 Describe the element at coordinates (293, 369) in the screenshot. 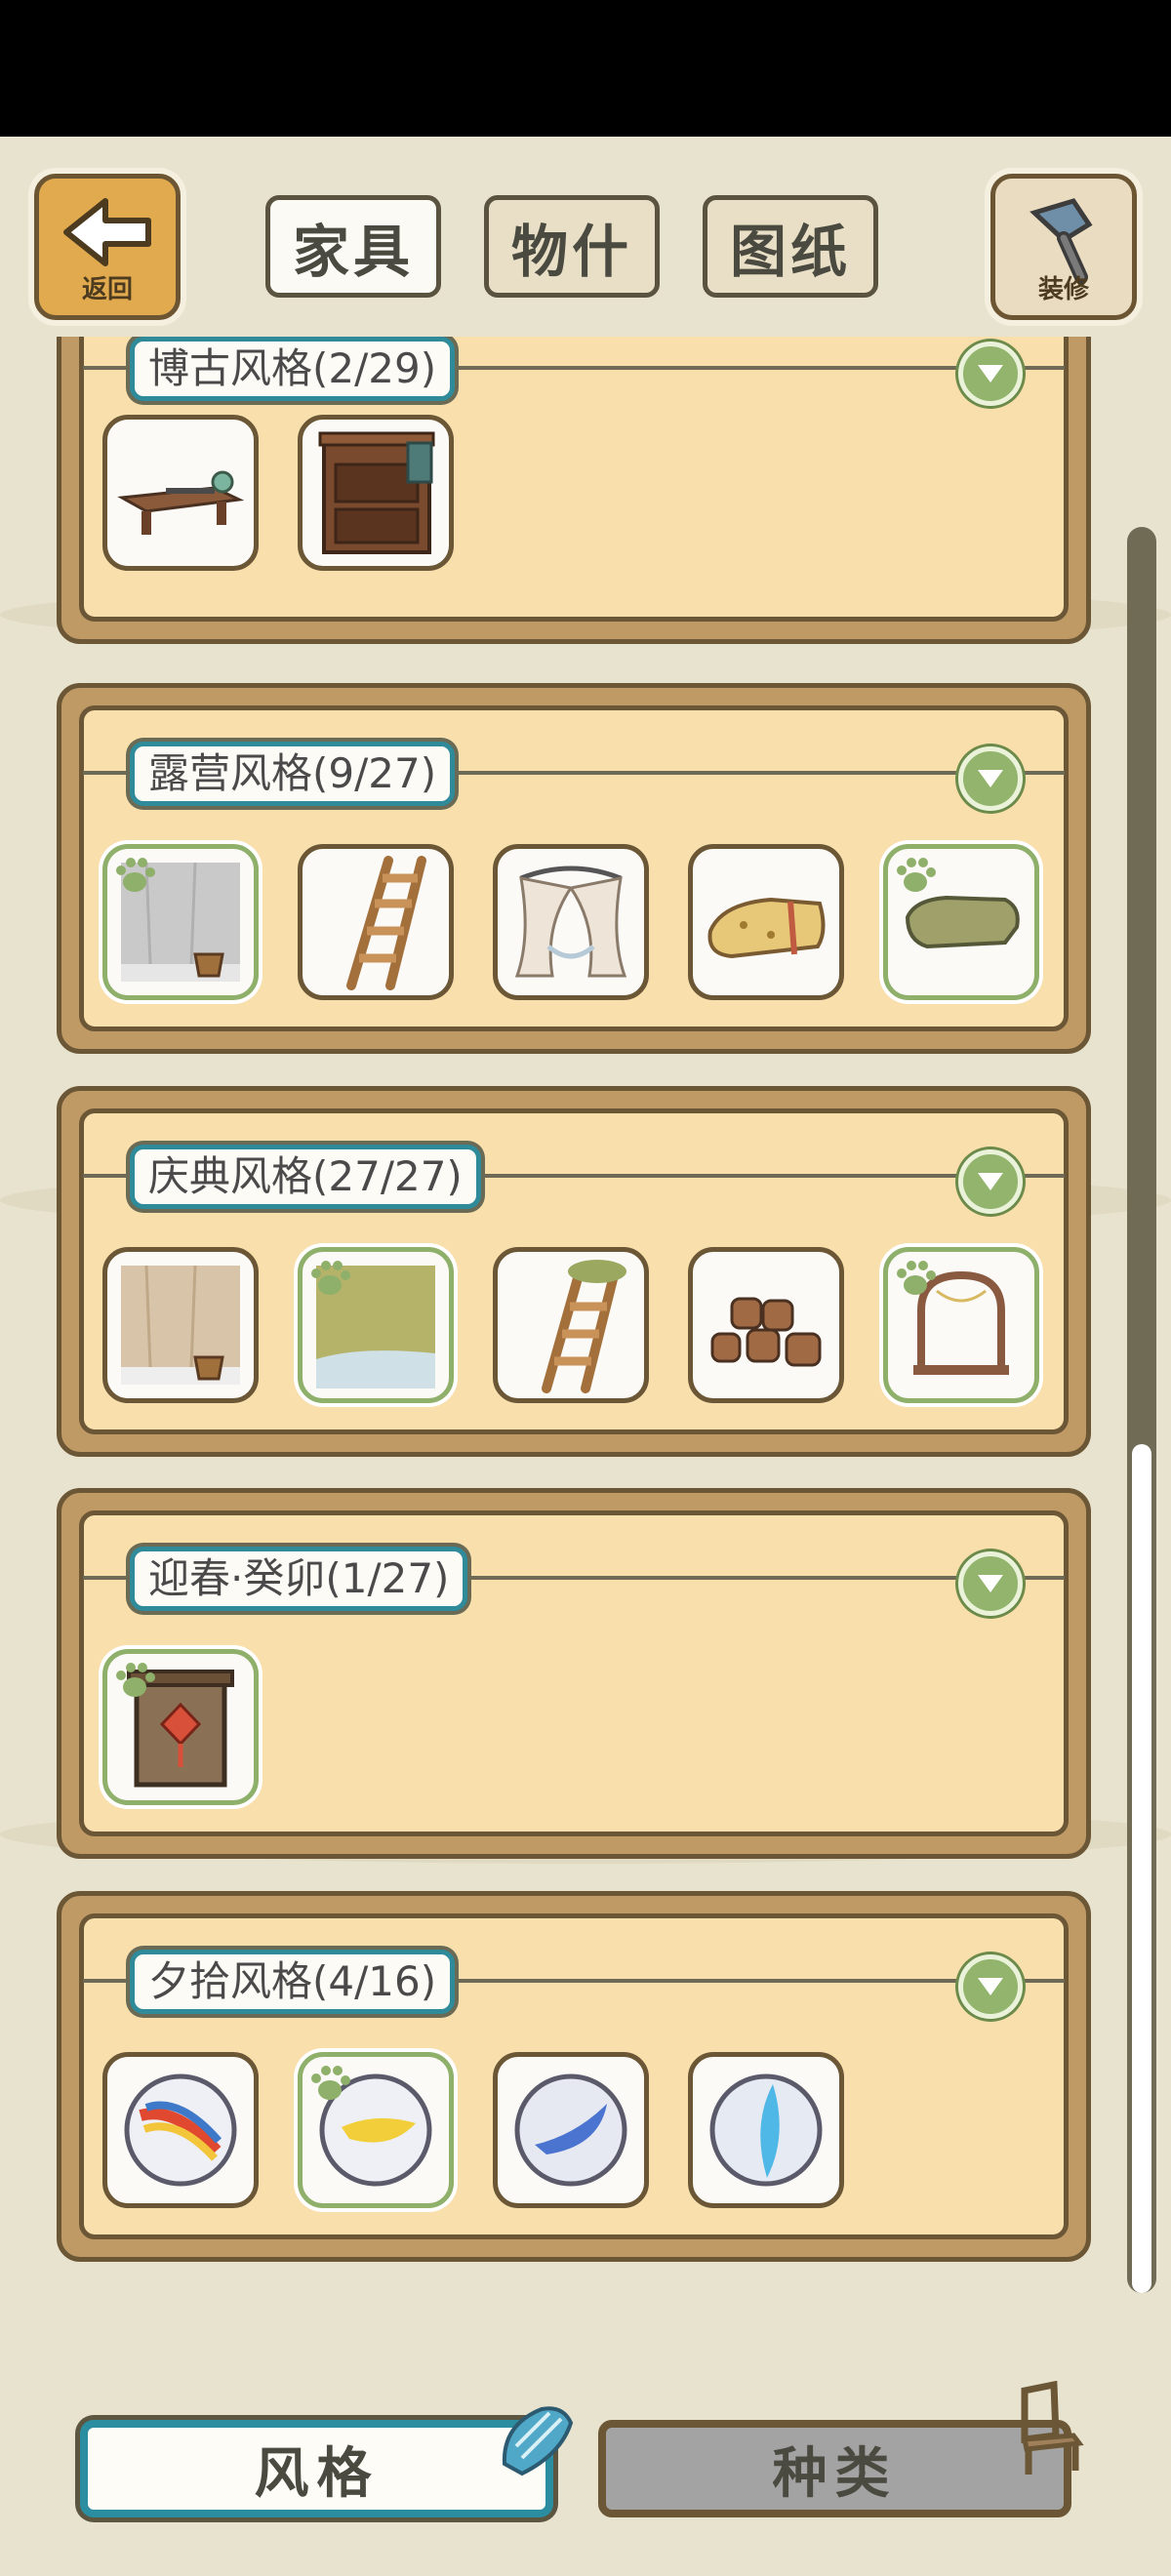

I see `category-title: 博古风格(2/29)` at that location.